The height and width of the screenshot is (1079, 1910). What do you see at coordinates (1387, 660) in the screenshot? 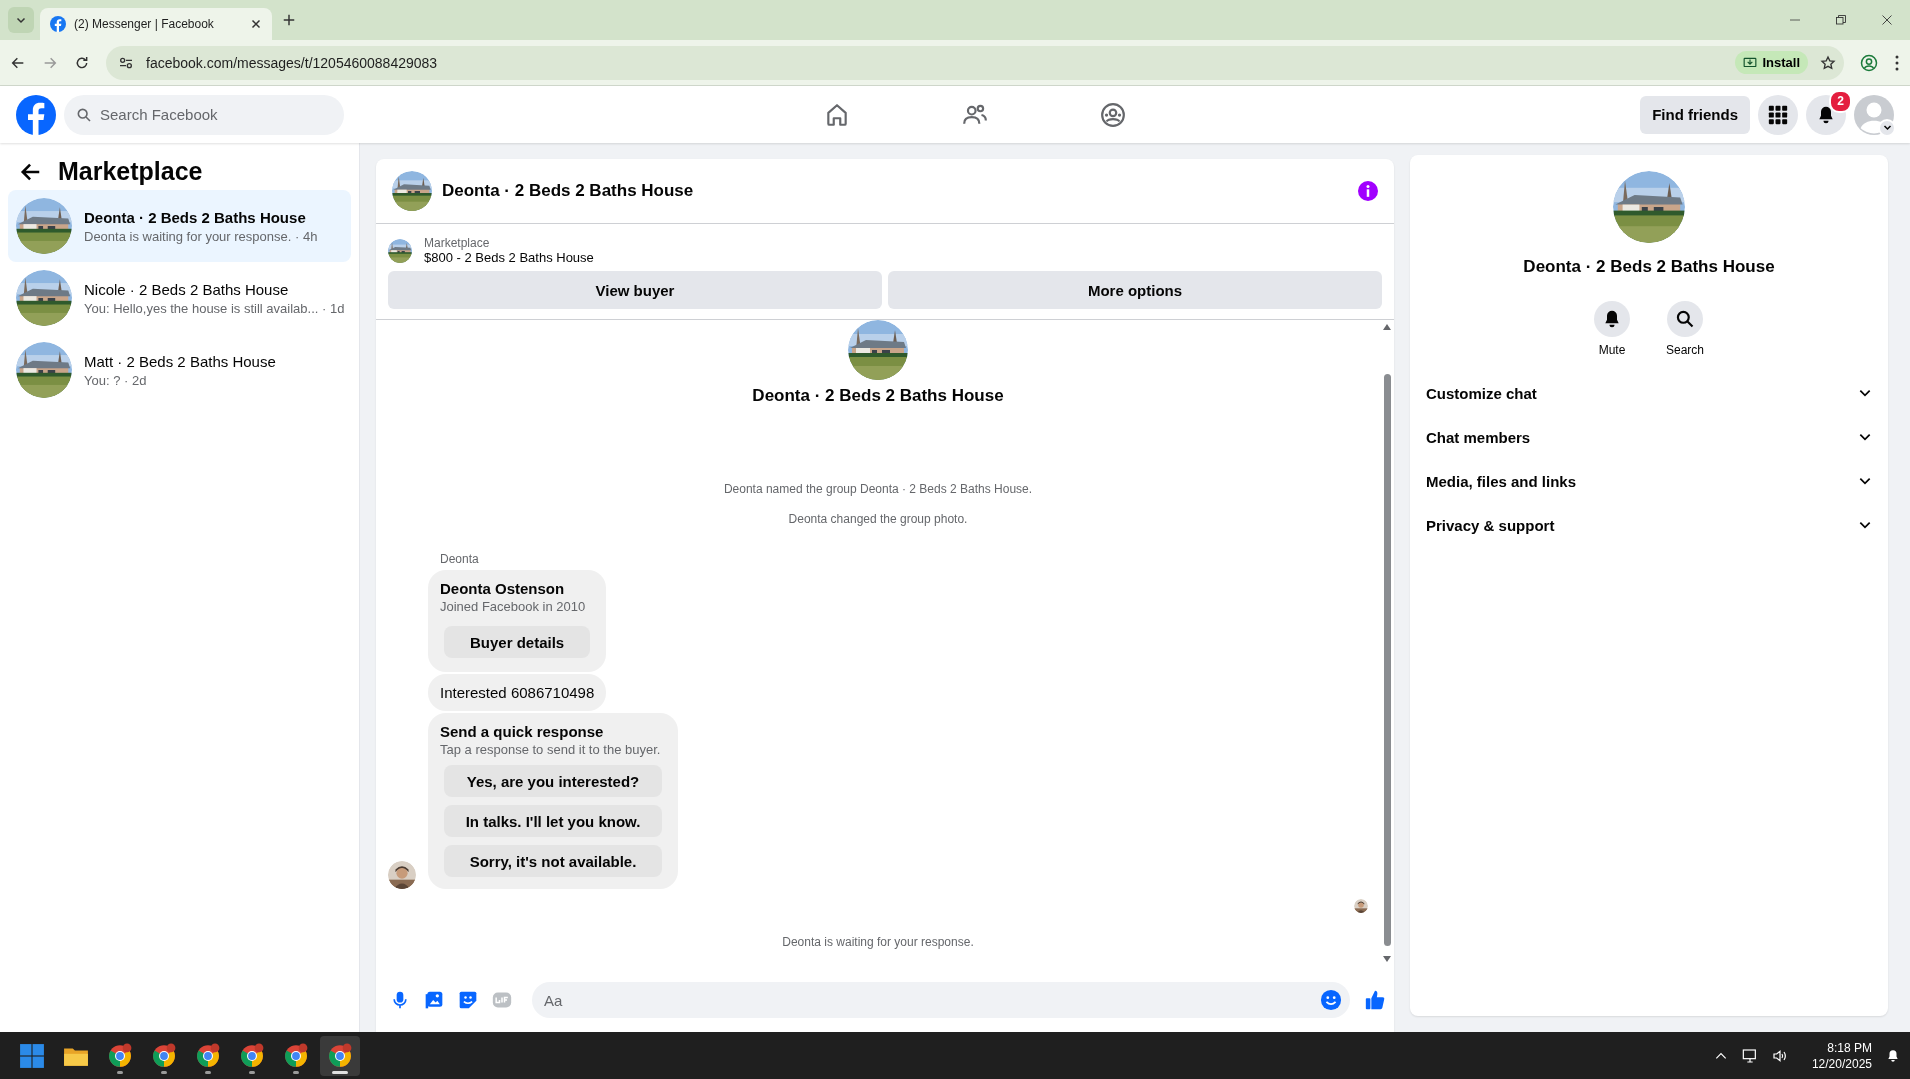
I see `scrollbar-thumb` at bounding box center [1387, 660].